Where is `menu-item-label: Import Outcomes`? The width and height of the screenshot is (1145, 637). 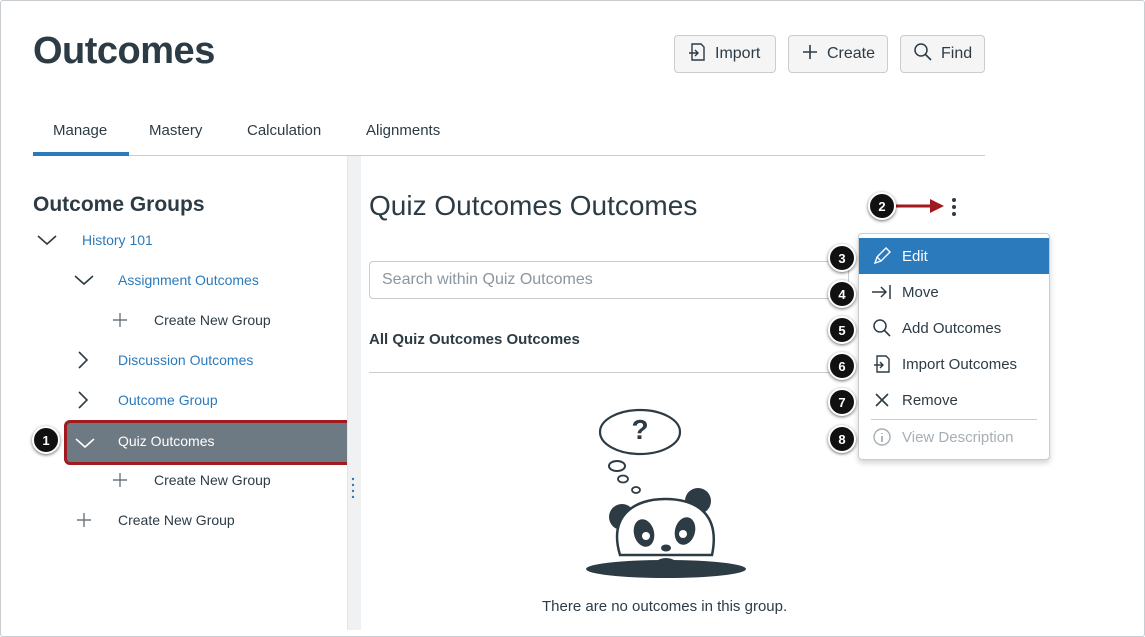 menu-item-label: Import Outcomes is located at coordinates (960, 364).